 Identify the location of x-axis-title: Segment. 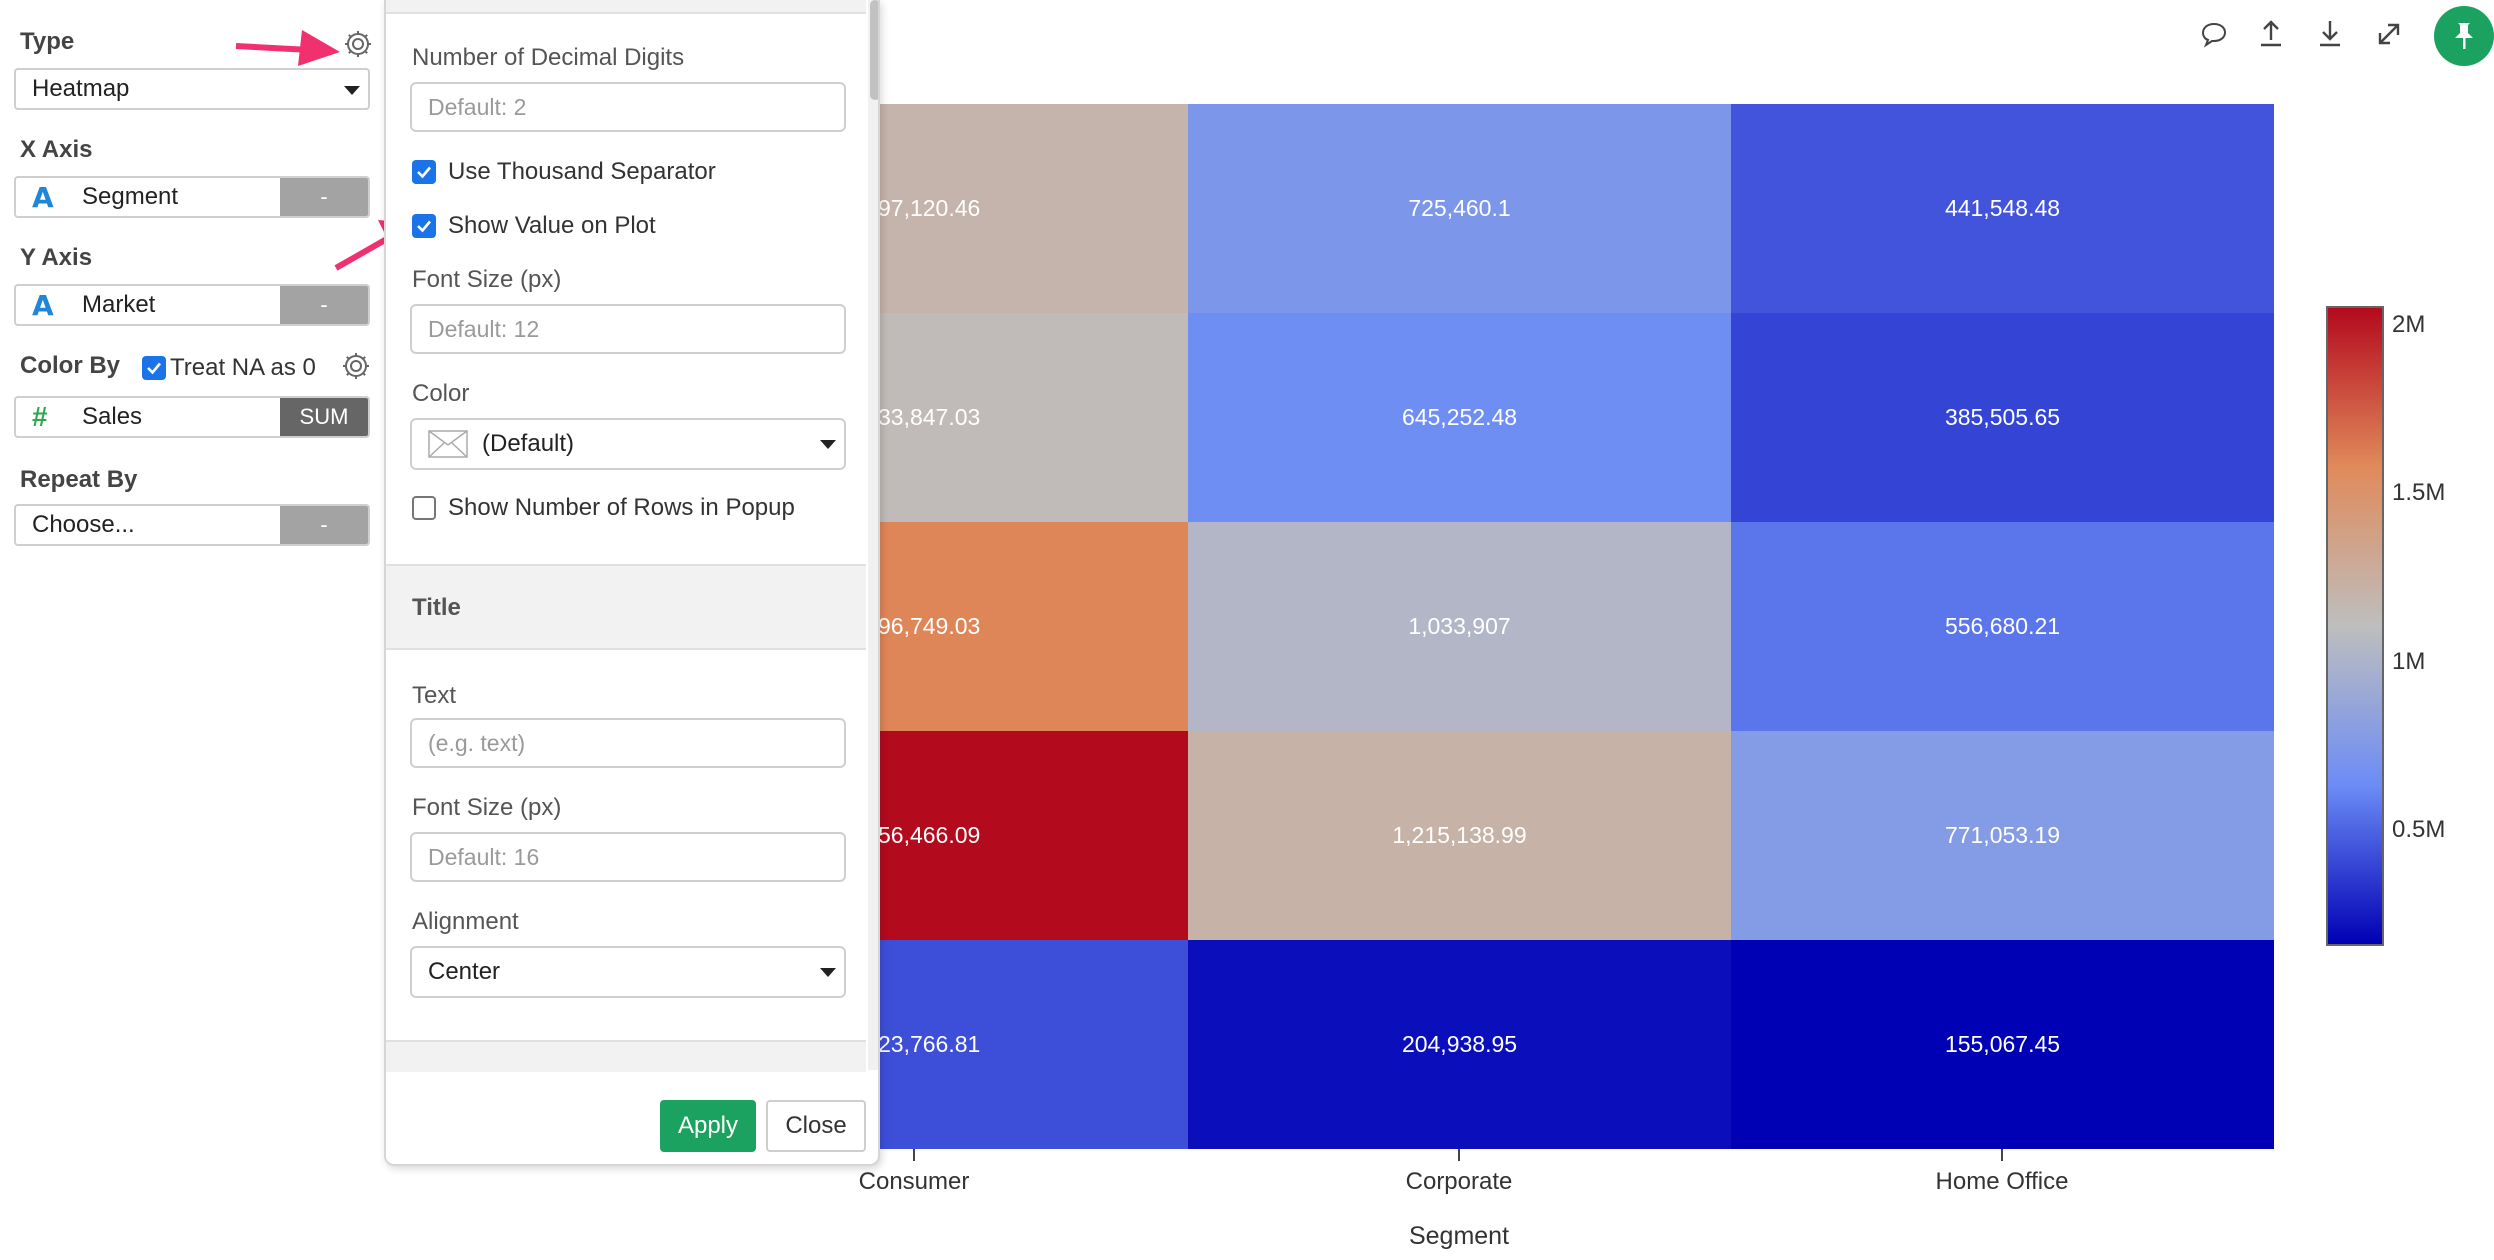
(1459, 1236).